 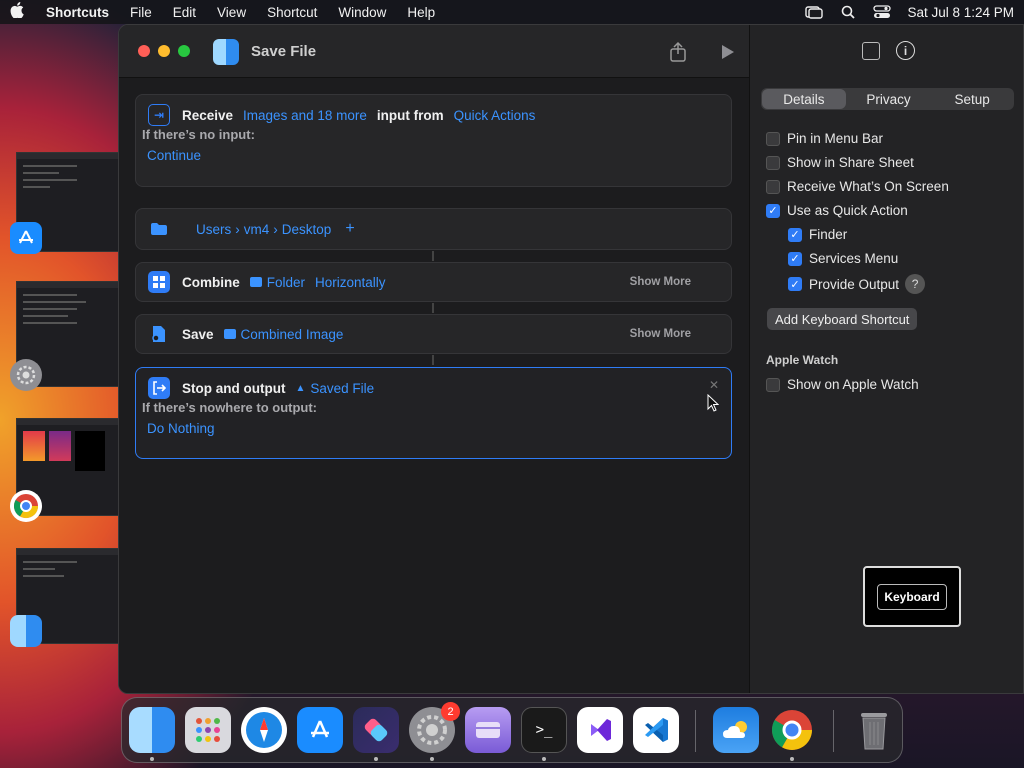 I want to click on dock-separator, so click(x=833, y=731).